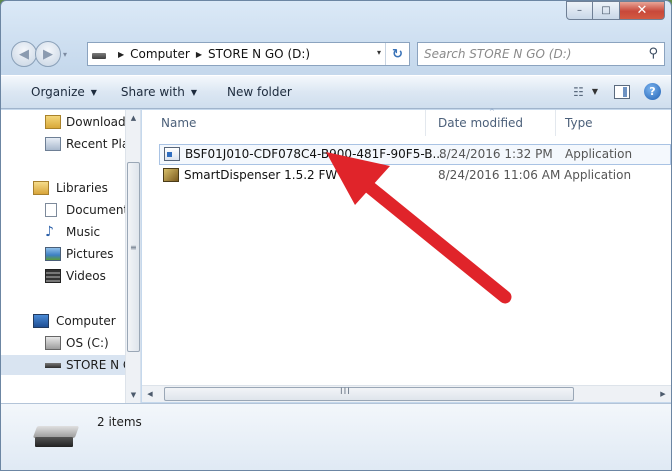 This screenshot has height=471, width=672. I want to click on back-button: ◀, so click(24, 54).